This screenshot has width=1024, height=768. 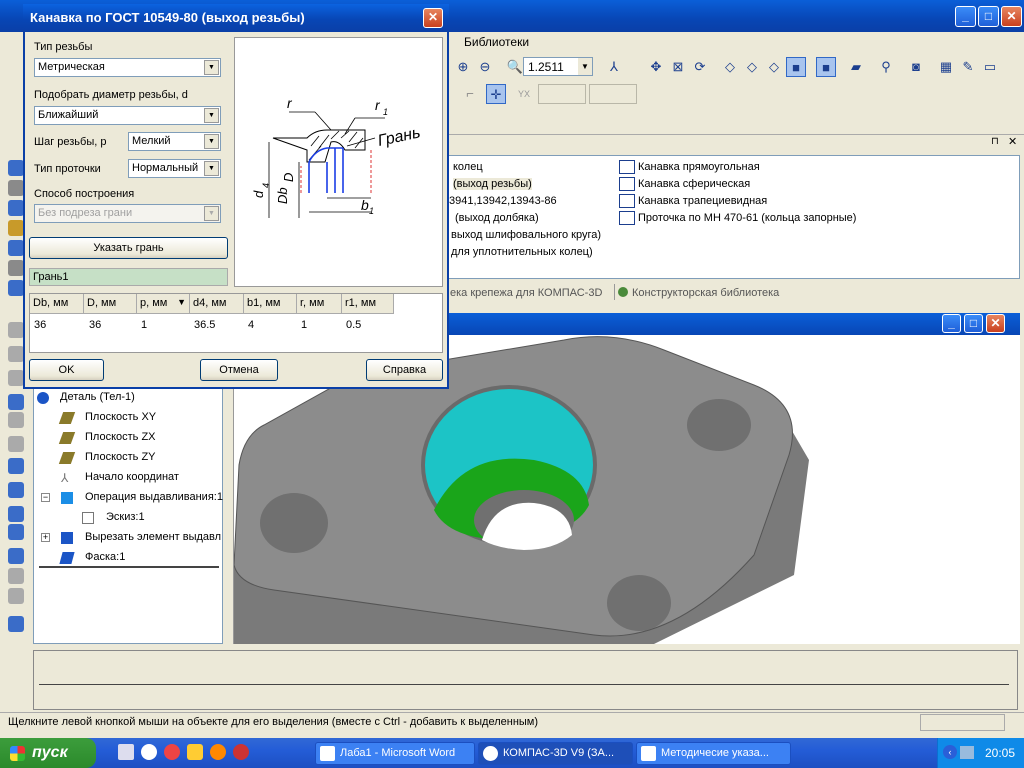 I want to click on table-header: p, мм ▼, so click(x=163, y=304).